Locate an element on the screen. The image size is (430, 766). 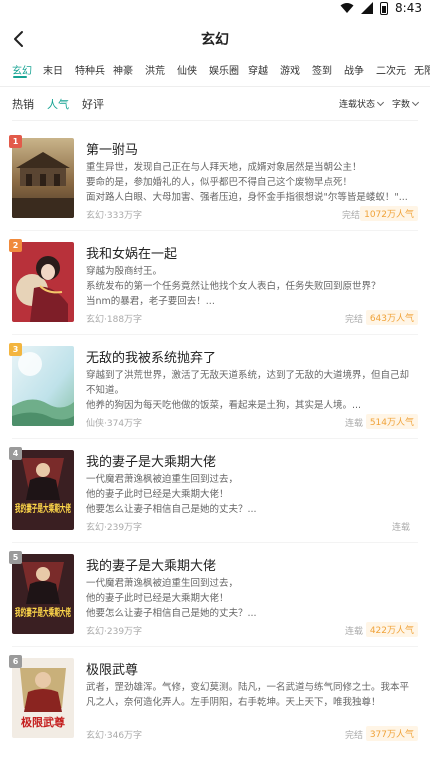
category-tab-wuxian: 无限 is located at coordinates (422, 69).